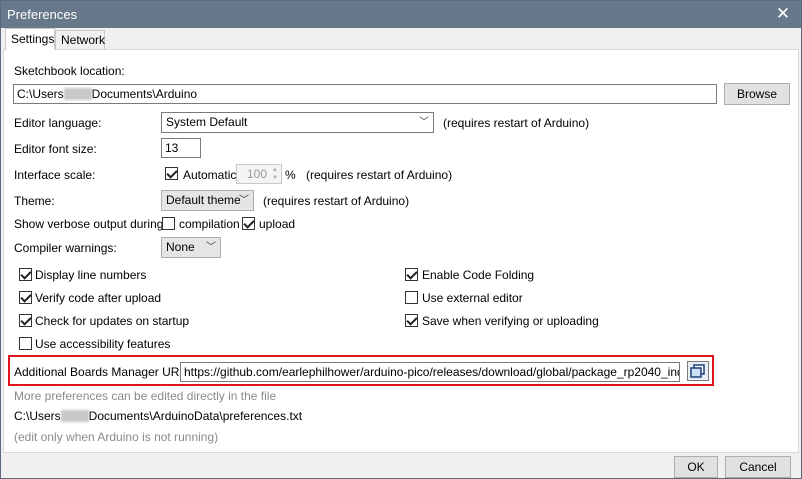 The height and width of the screenshot is (479, 802). Describe the element at coordinates (40, 94) in the screenshot. I see `sketchbook-path-prefix: C:\Users` at that location.